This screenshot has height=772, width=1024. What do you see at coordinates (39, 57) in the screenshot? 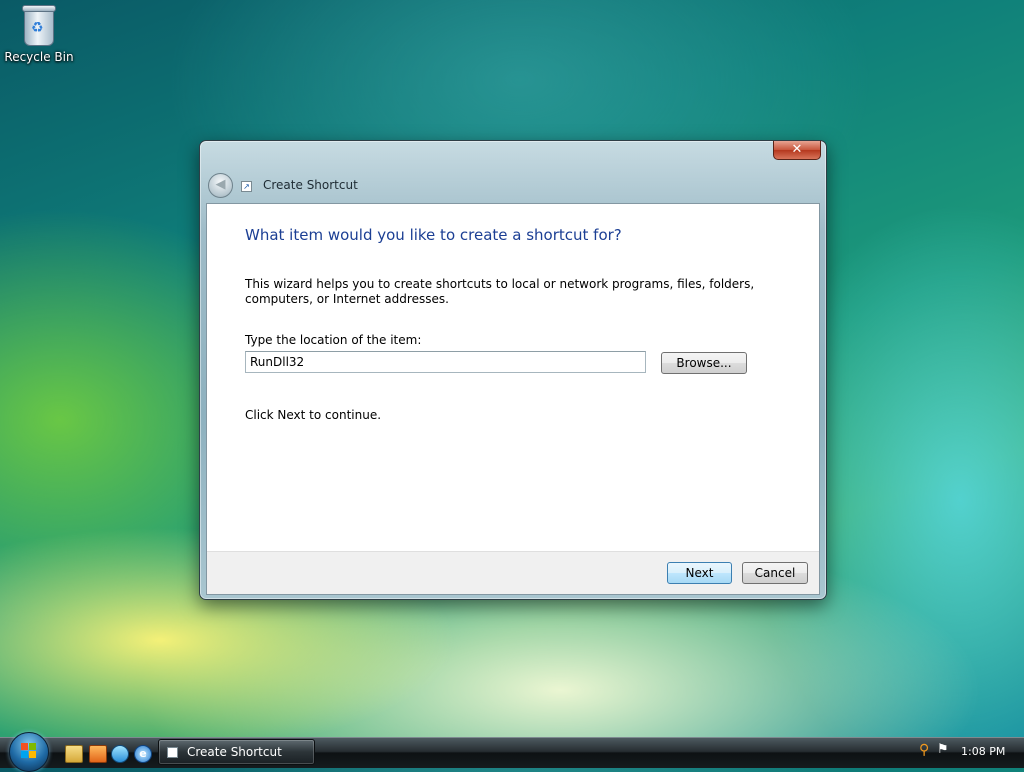
I see `recycle-bin-label: Recycle Bin` at bounding box center [39, 57].